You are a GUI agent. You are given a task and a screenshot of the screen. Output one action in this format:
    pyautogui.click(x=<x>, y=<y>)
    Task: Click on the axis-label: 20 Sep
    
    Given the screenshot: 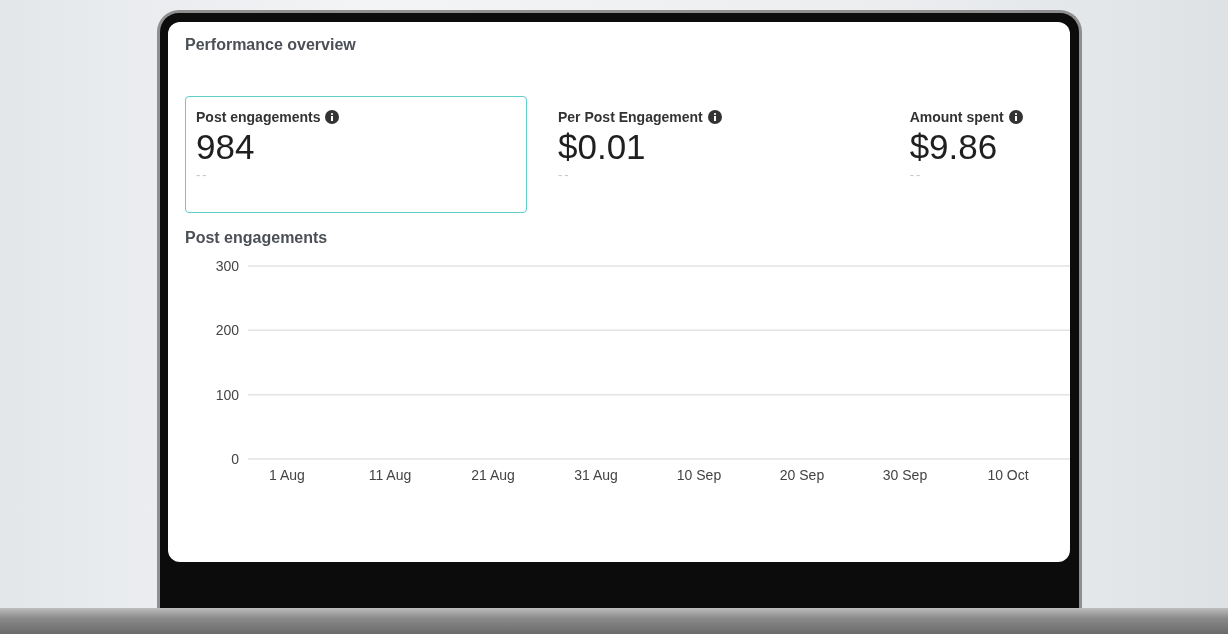 What is the action you would take?
    pyautogui.click(x=802, y=475)
    